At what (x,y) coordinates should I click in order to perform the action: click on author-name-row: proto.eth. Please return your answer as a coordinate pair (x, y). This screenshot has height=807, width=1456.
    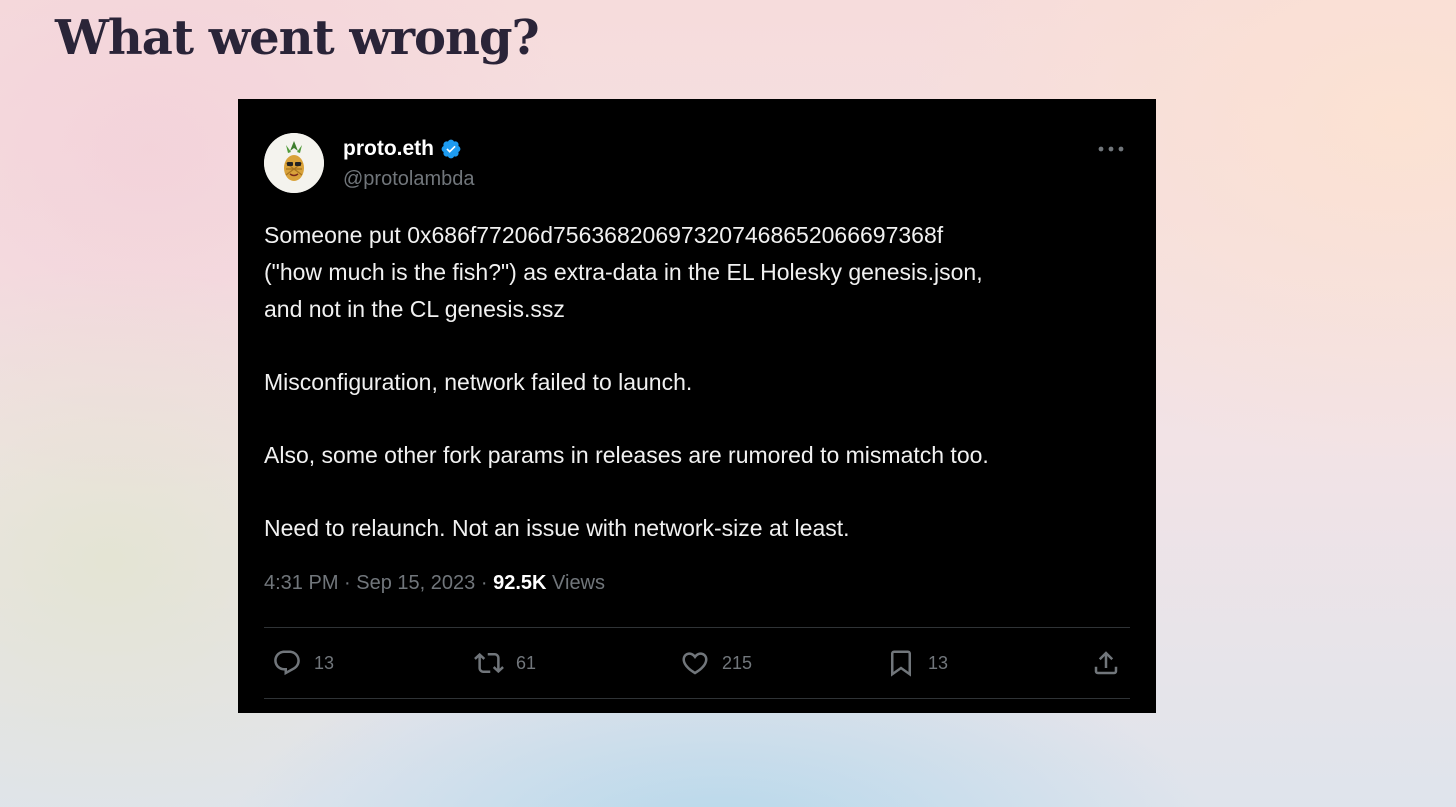
    Looking at the image, I should click on (402, 149).